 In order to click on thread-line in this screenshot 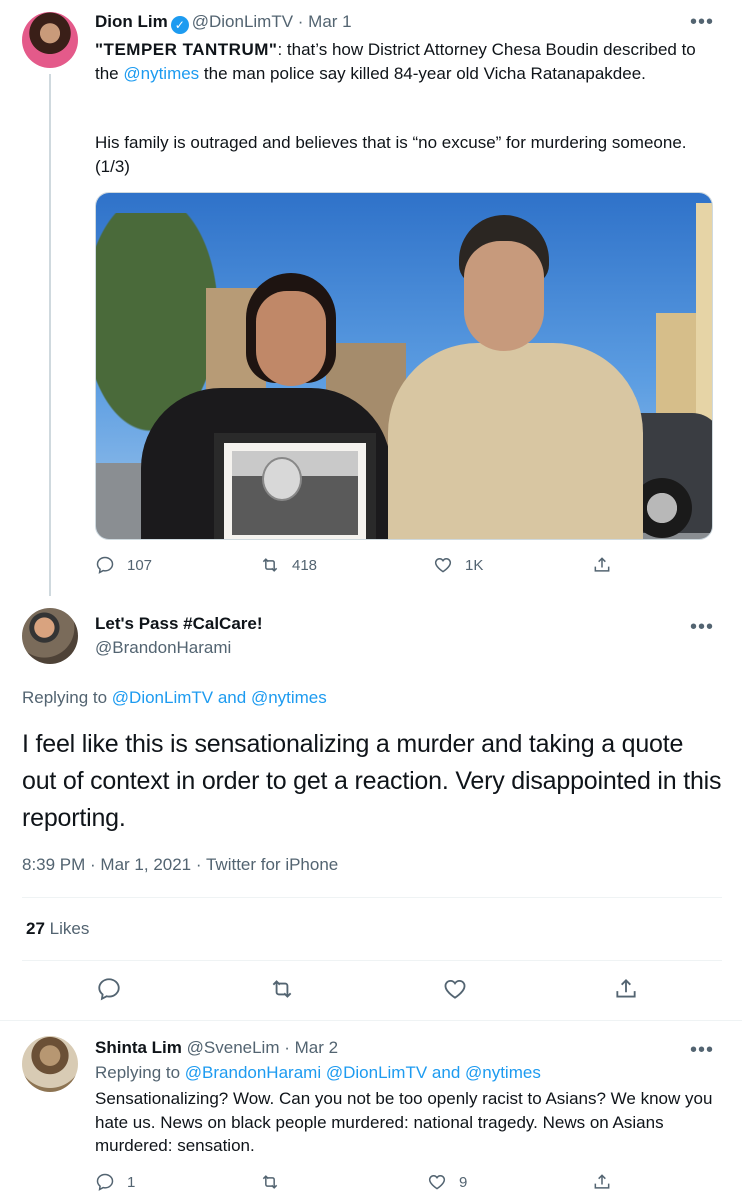, I will do `click(50, 335)`.